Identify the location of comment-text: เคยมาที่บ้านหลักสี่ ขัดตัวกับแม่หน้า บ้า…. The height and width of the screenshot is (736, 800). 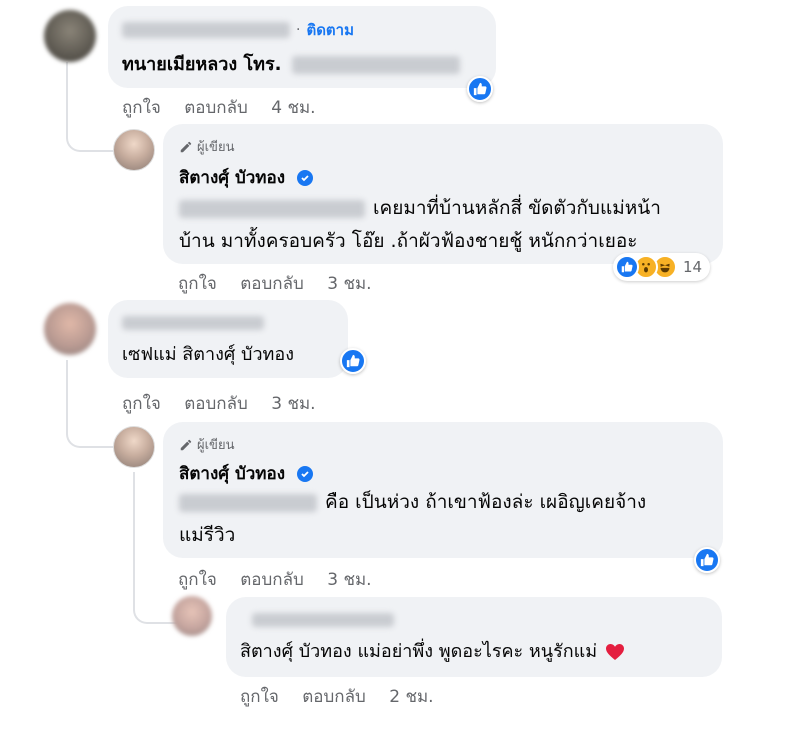
(420, 224).